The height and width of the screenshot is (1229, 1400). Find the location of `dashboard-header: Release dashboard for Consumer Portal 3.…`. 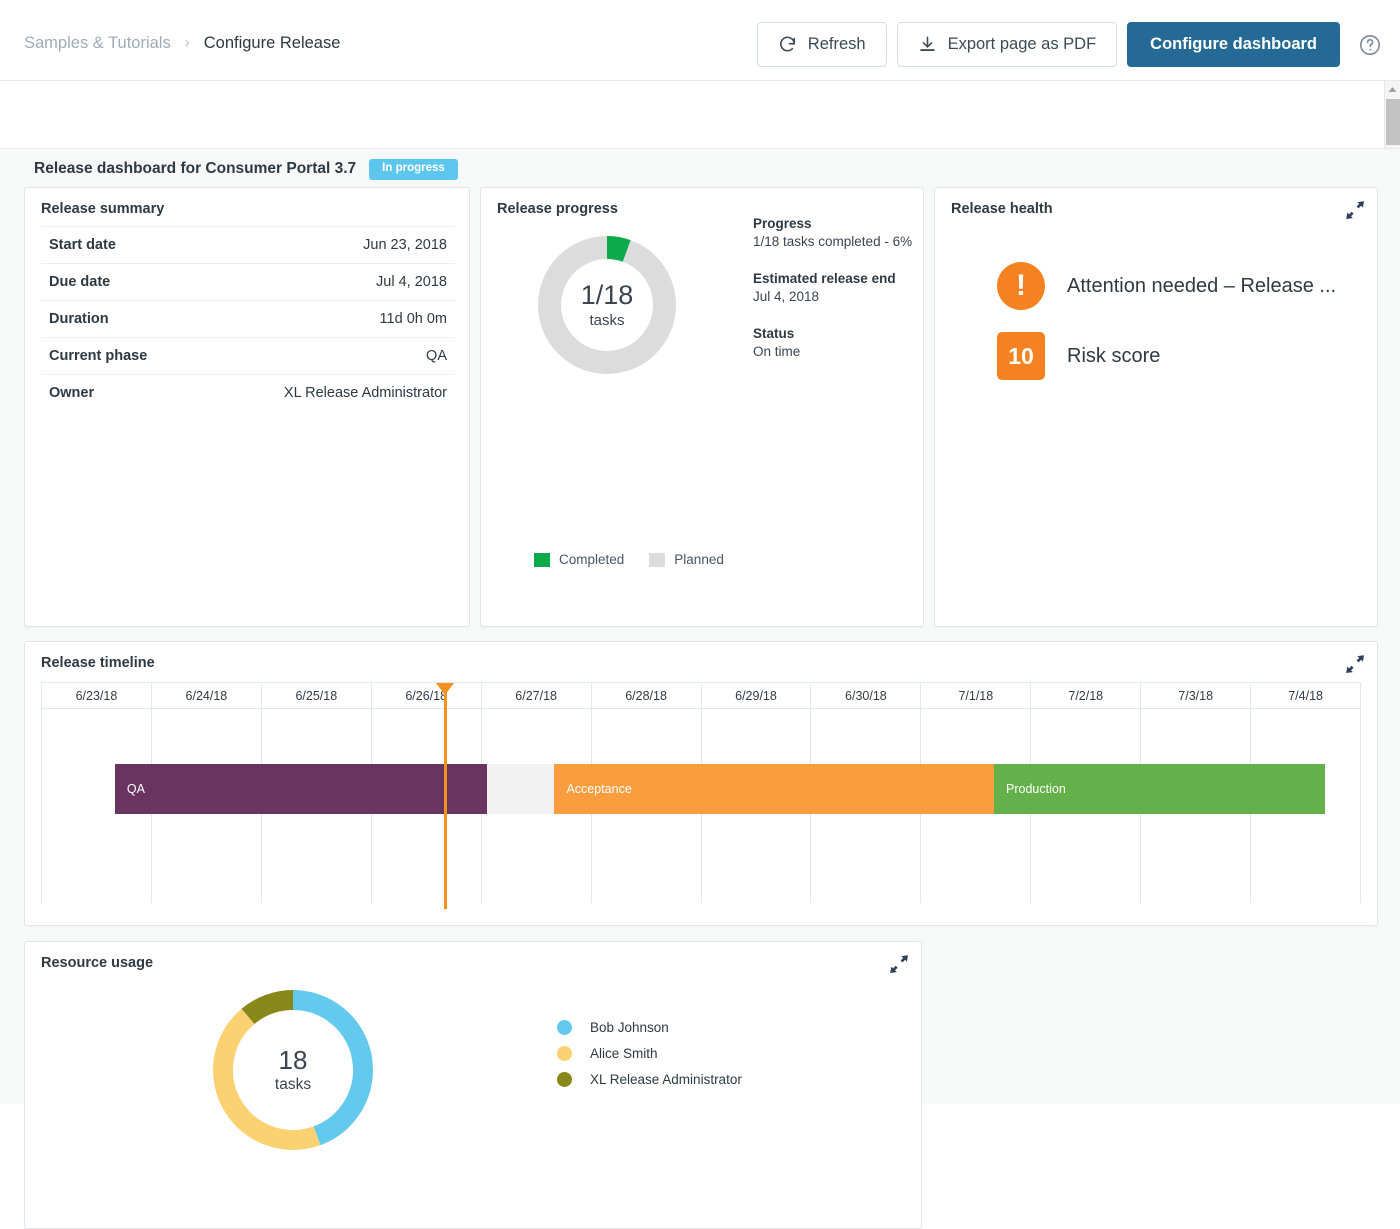

dashboard-header: Release dashboard for Consumer Portal 3.… is located at coordinates (246, 169).